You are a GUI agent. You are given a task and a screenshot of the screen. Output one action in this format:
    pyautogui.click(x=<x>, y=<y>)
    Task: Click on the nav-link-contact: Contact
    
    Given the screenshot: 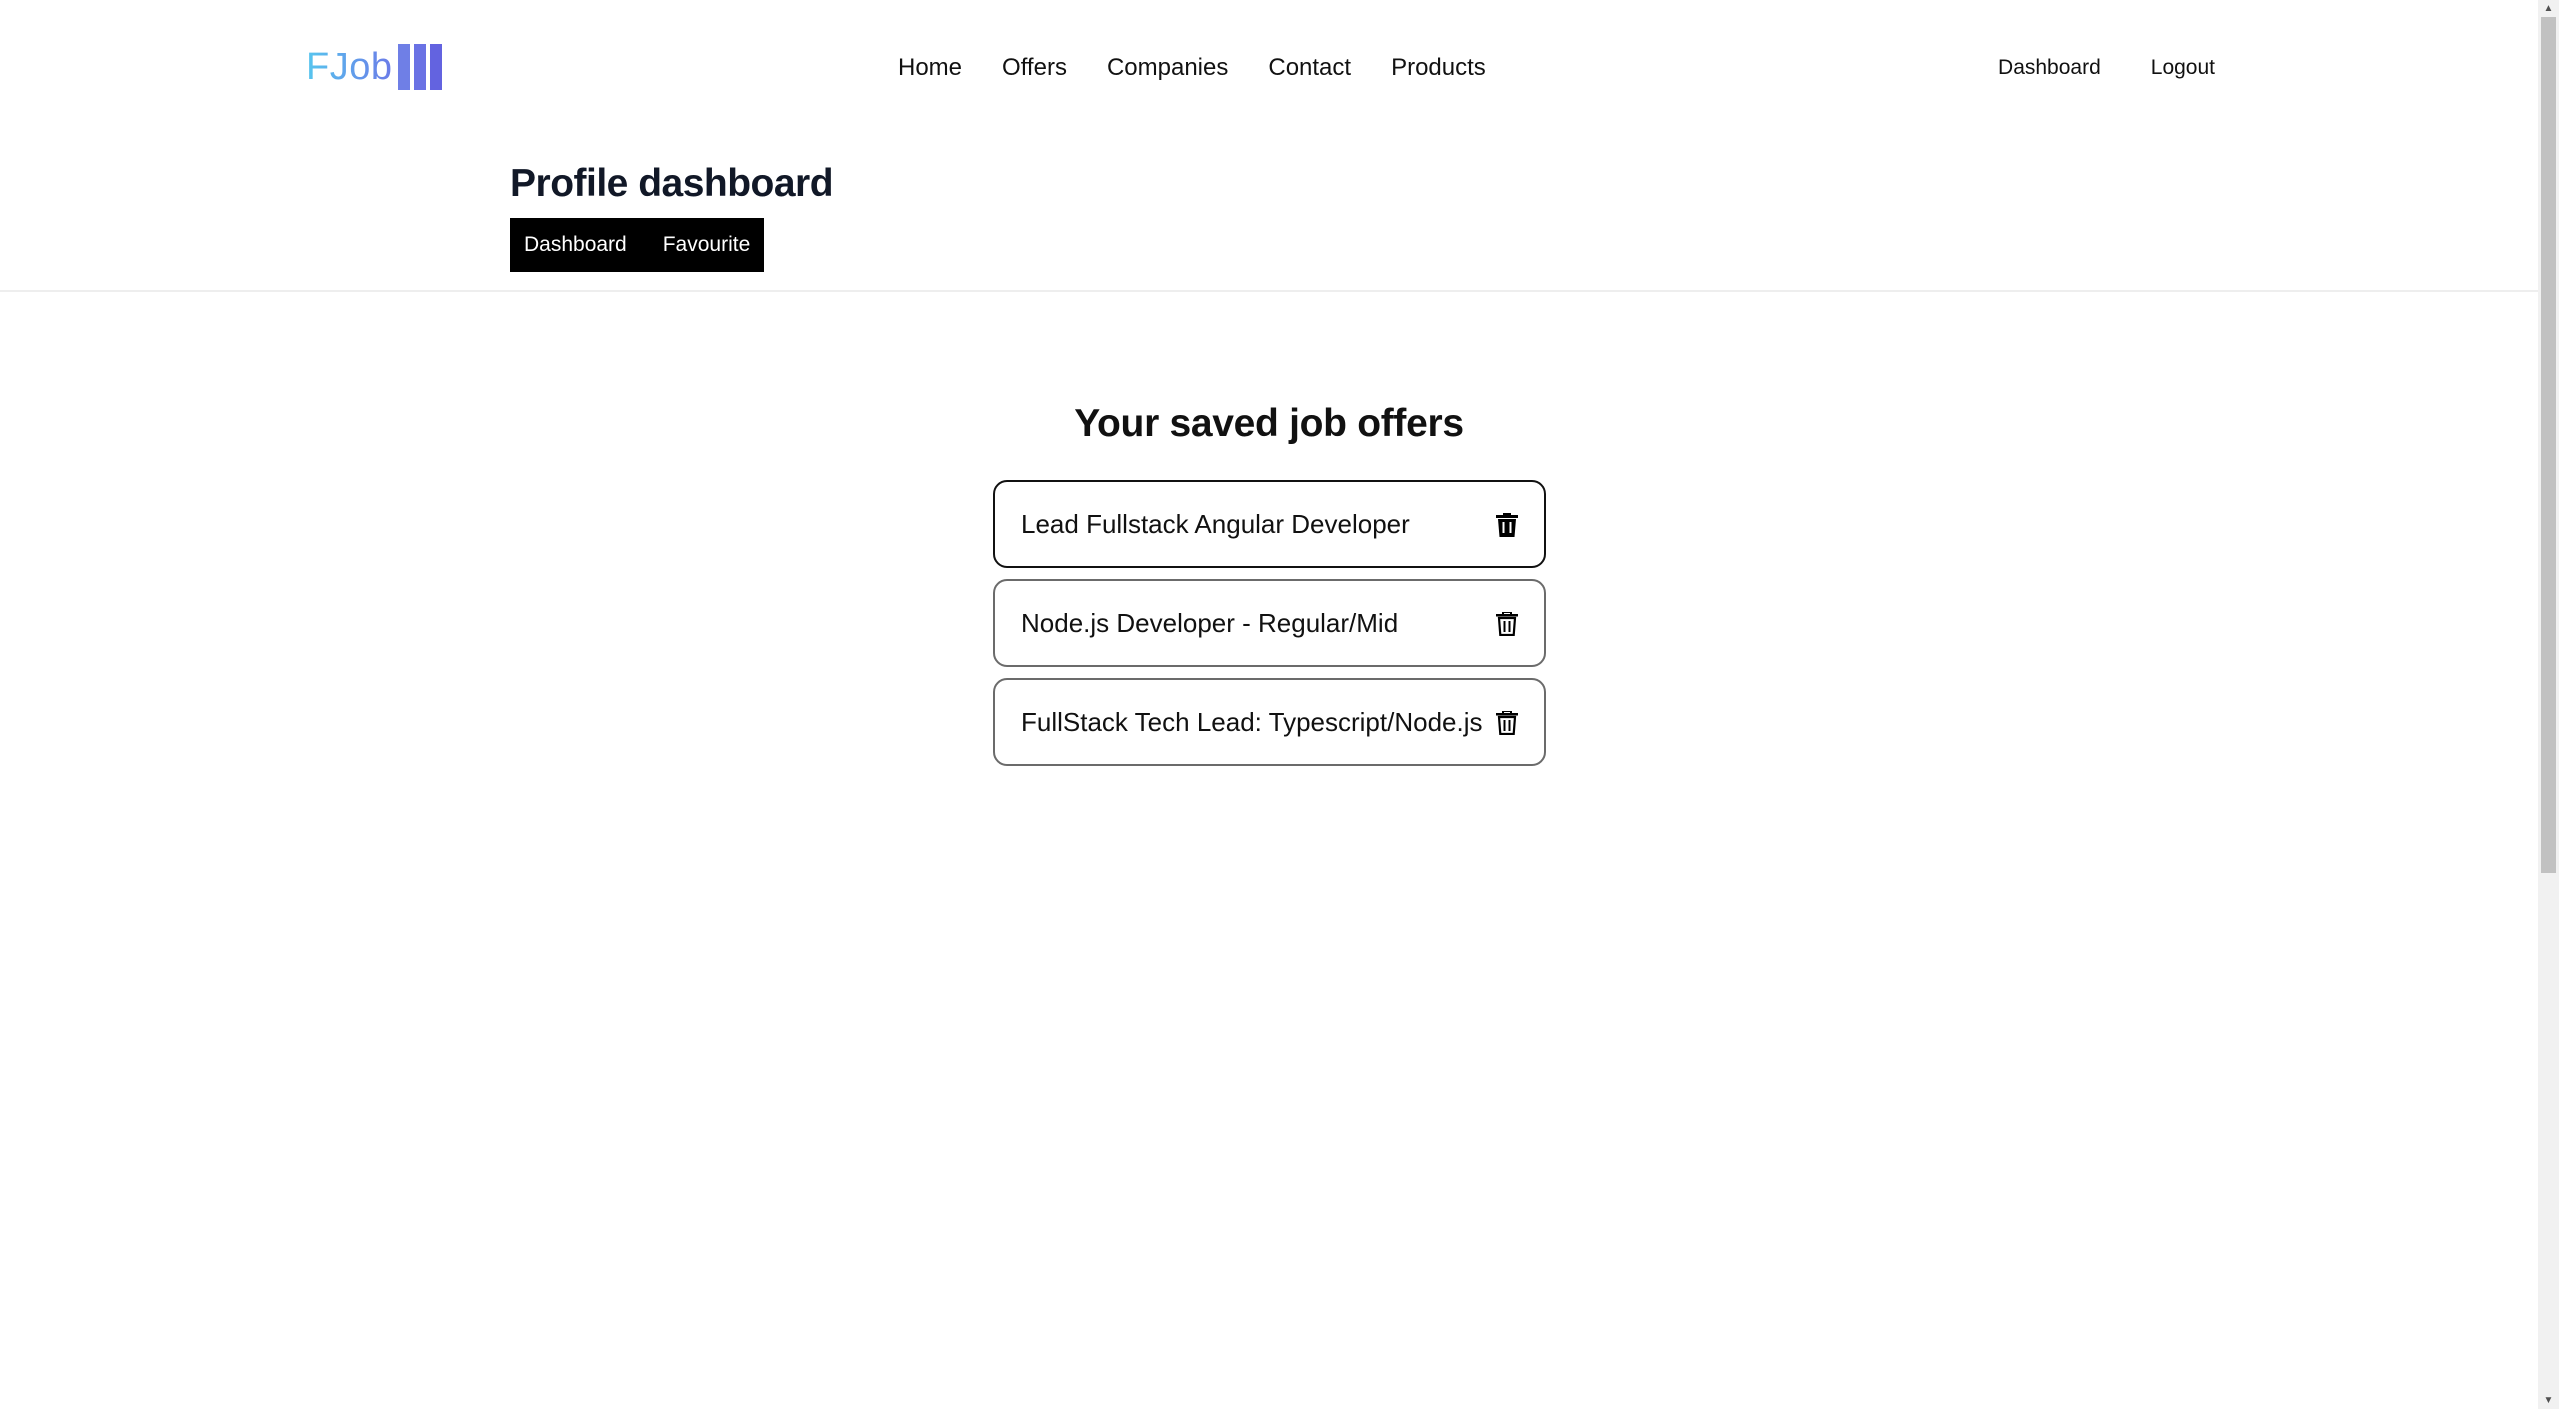 What is the action you would take?
    pyautogui.click(x=1309, y=68)
    